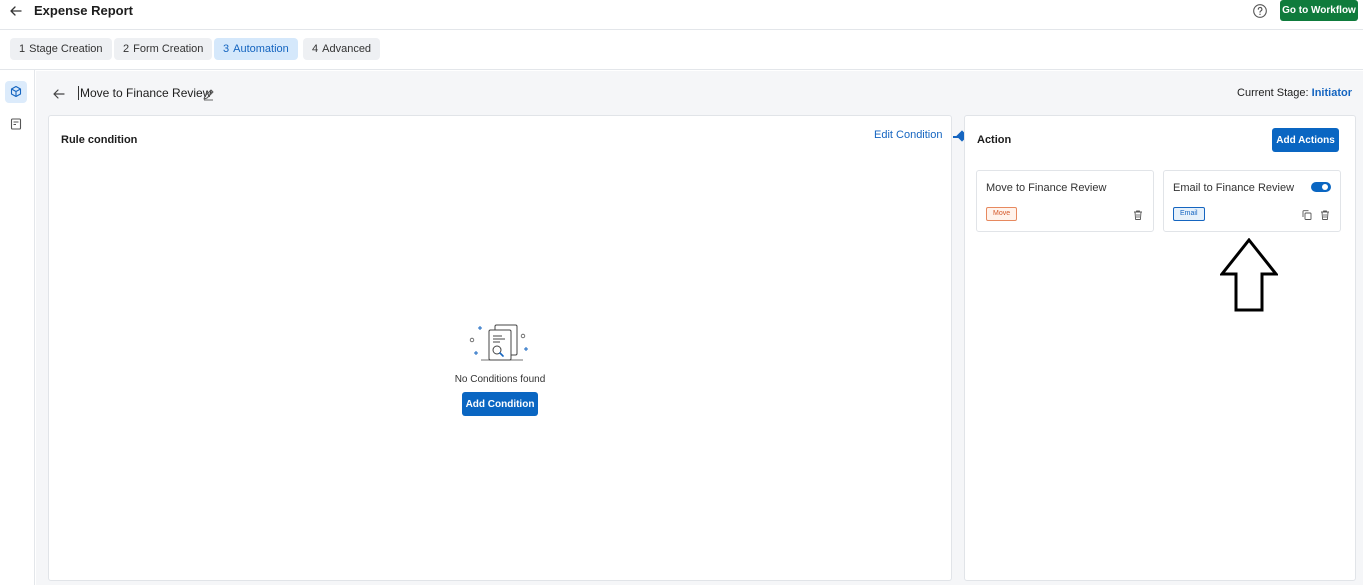  Describe the element at coordinates (1332, 93) in the screenshot. I see `current-stage-value: Initiator` at that location.